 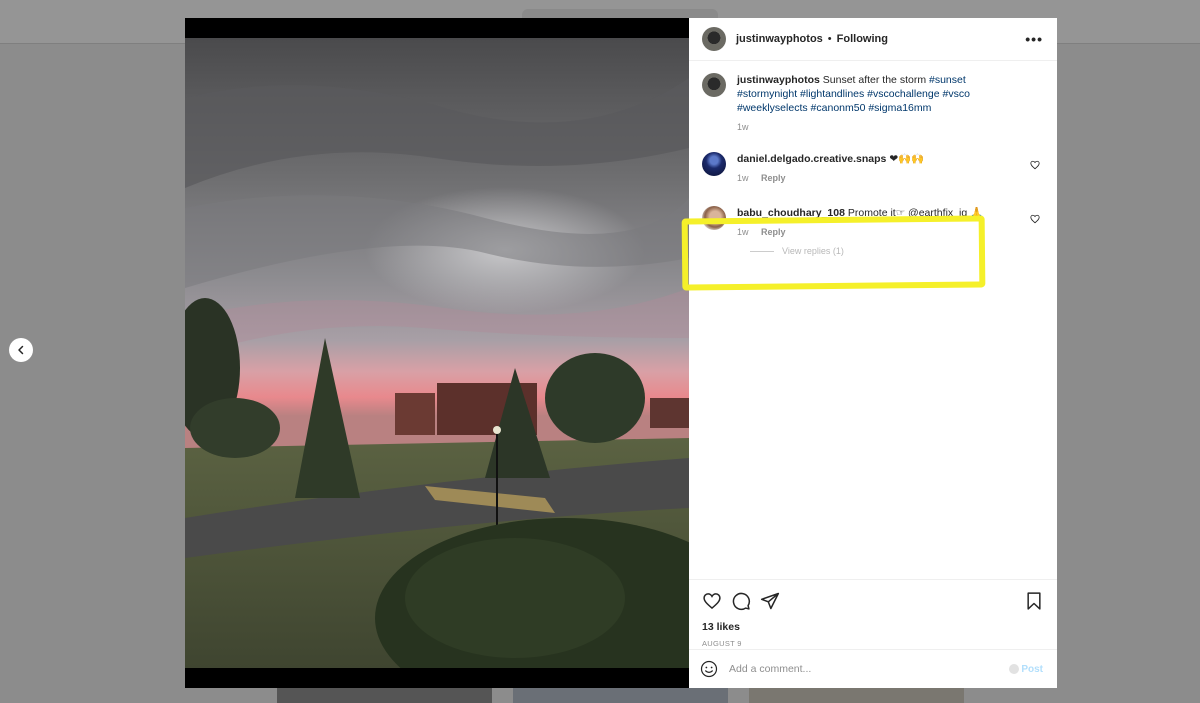 What do you see at coordinates (773, 178) in the screenshot?
I see `reply-button: Reply` at bounding box center [773, 178].